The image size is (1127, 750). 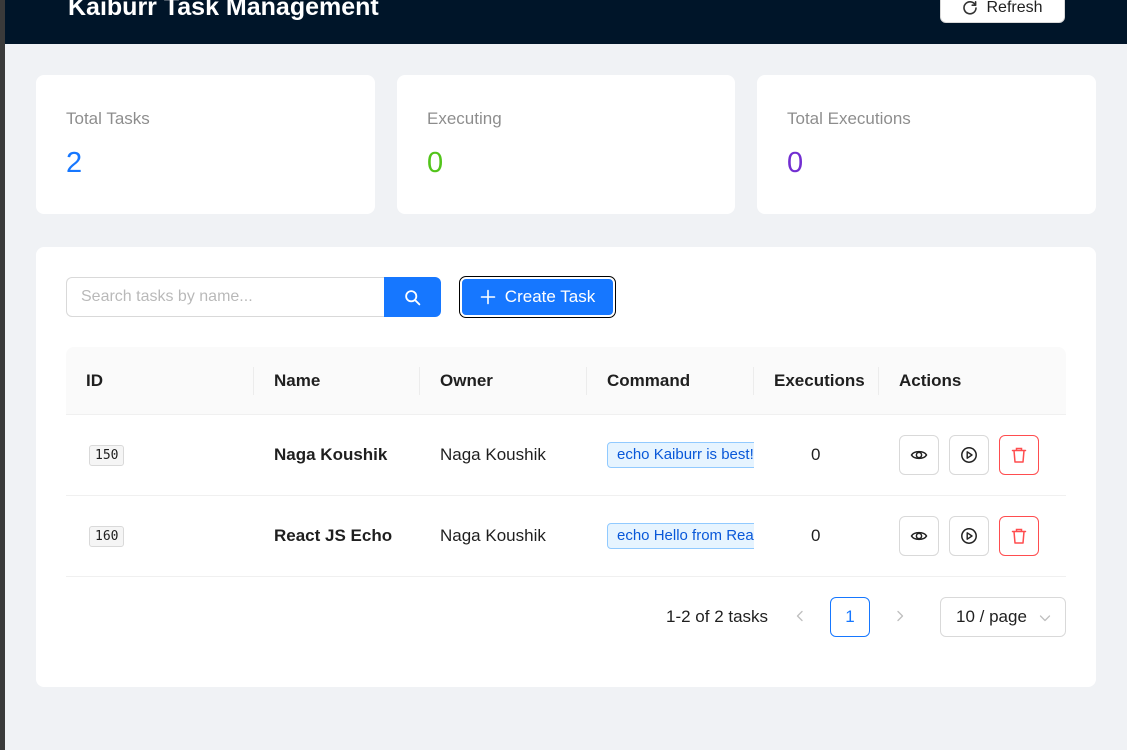 I want to click on stat-value-total-tasks: 2, so click(x=74, y=163).